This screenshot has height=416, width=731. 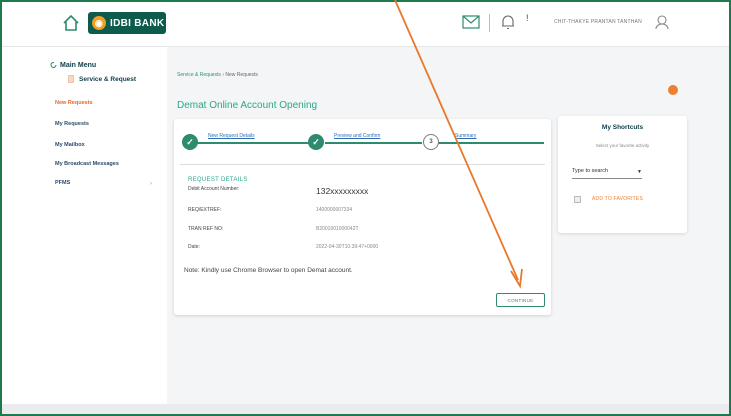 What do you see at coordinates (71, 23) in the screenshot?
I see `home-icon` at bounding box center [71, 23].